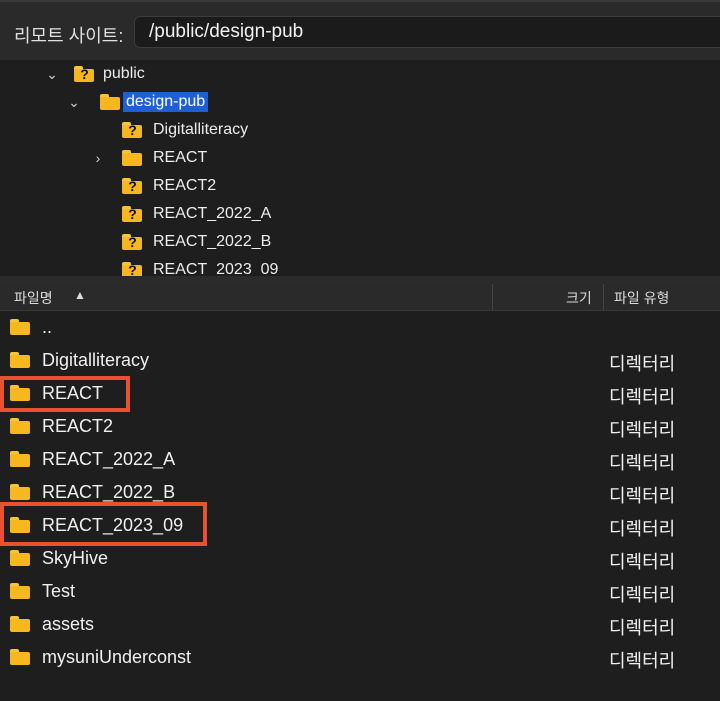  Describe the element at coordinates (360, 1) in the screenshot. I see `top-border` at that location.